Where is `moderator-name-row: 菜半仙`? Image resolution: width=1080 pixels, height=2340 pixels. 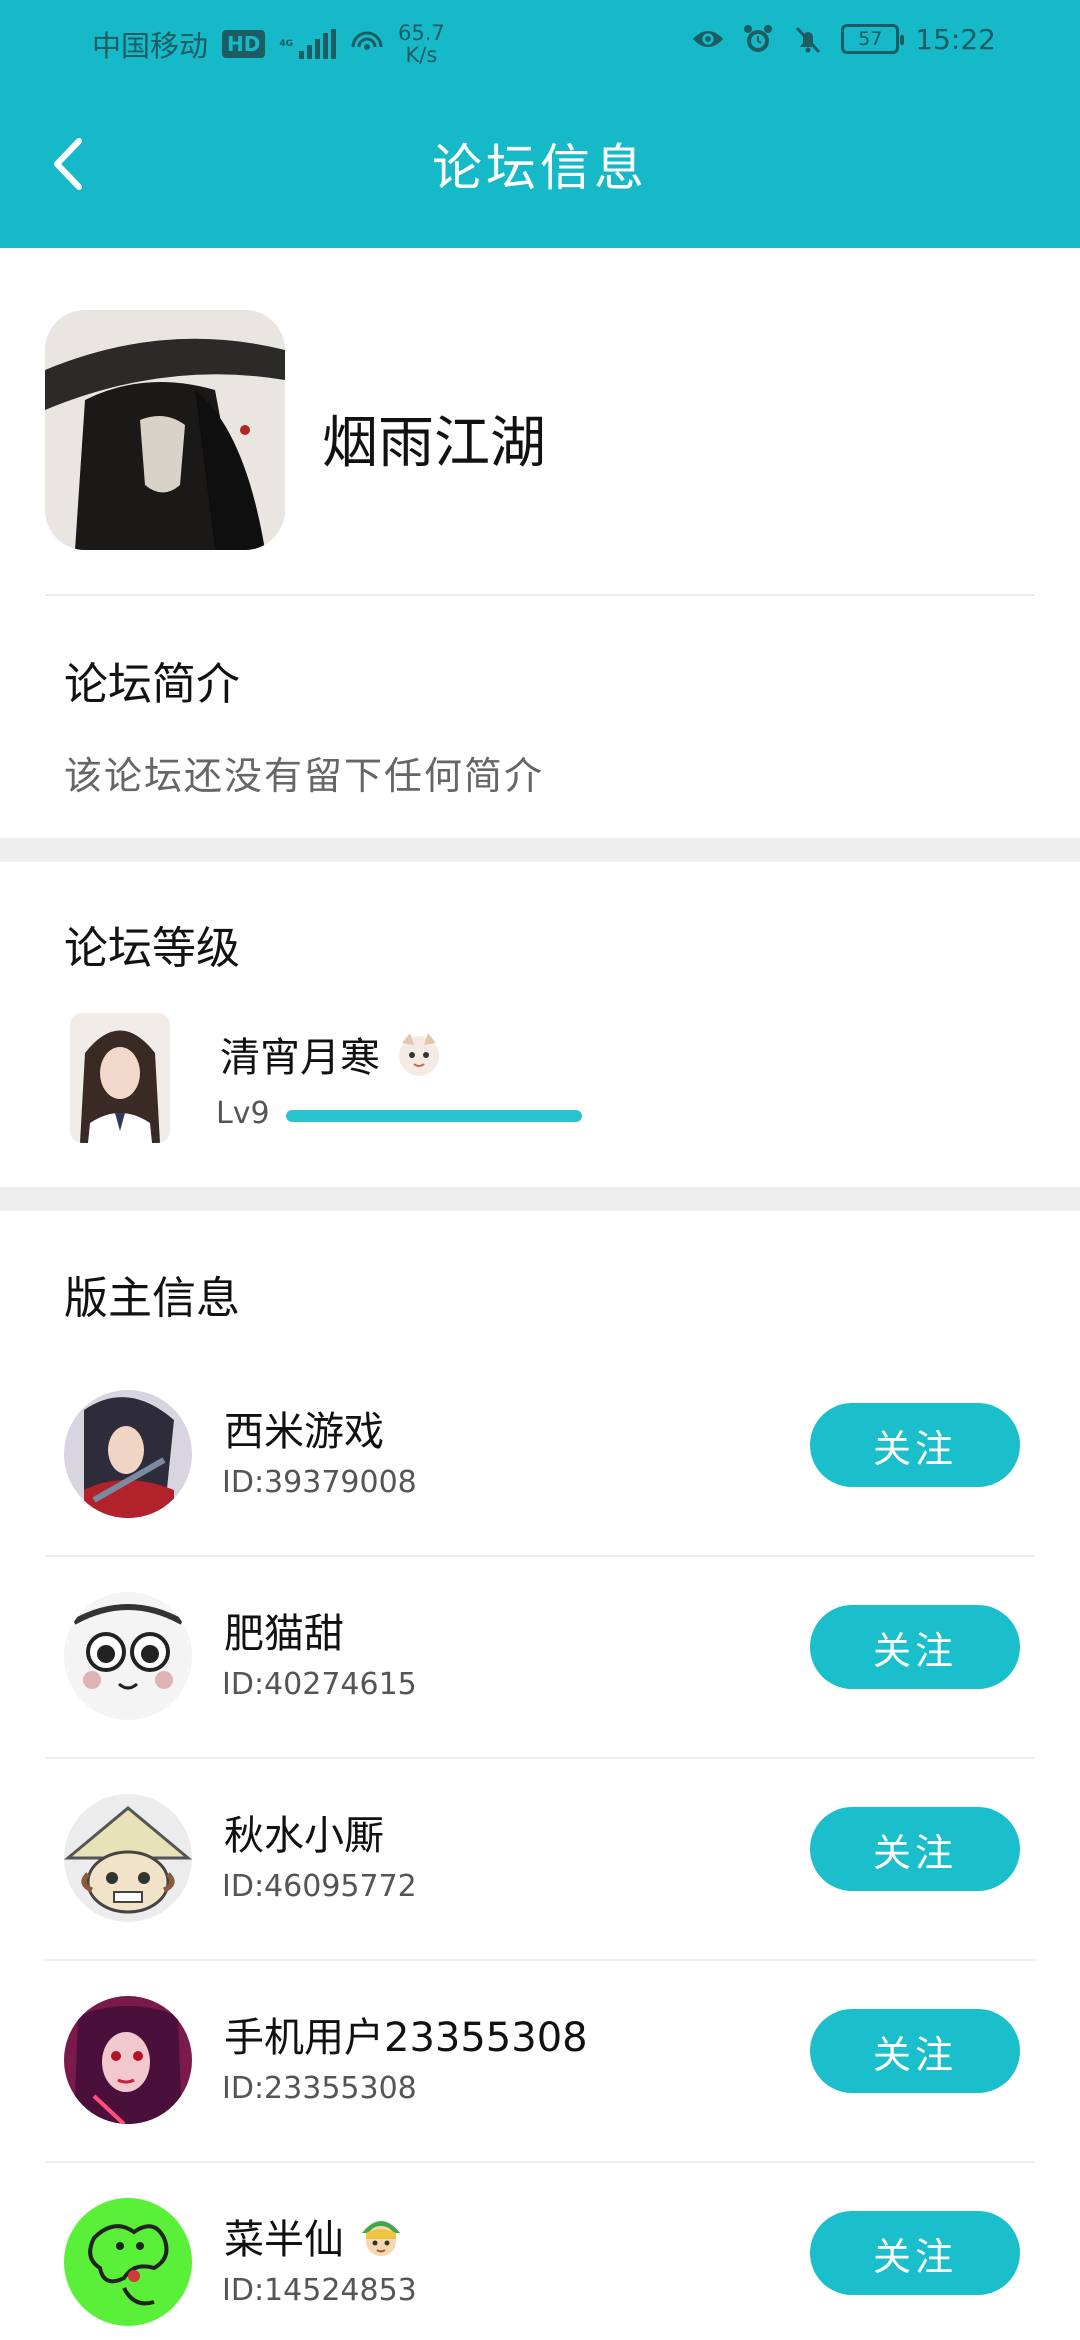
moderator-name-row: 菜半仙 is located at coordinates (315, 2236).